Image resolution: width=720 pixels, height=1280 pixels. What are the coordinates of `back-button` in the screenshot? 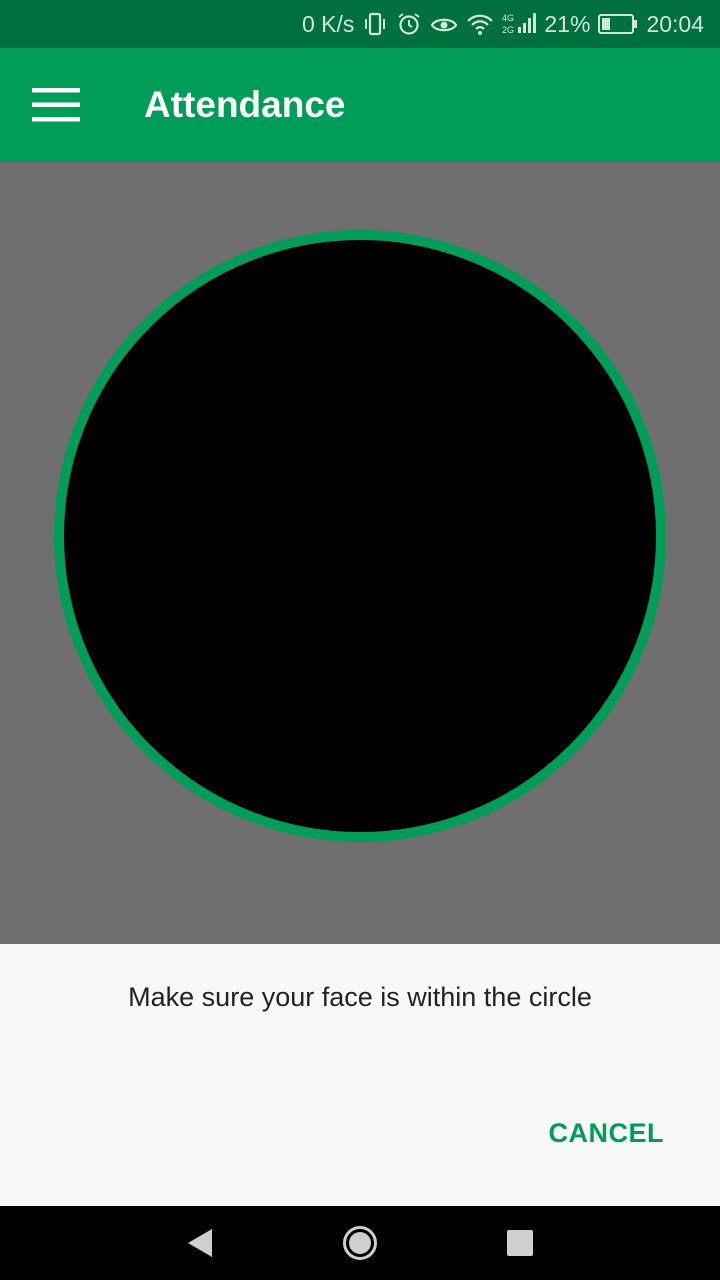 It's located at (200, 1243).